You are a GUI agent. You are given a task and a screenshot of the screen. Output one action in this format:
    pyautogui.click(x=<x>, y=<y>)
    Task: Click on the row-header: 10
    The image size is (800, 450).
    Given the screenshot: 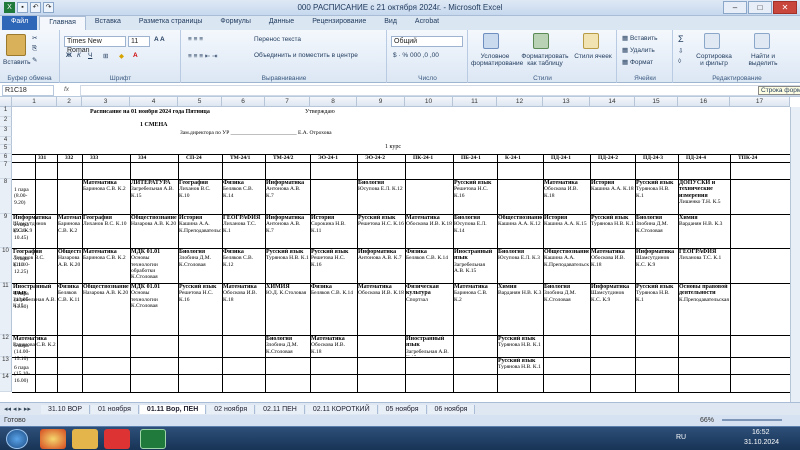 What is the action you would take?
    pyautogui.click(x=6, y=265)
    